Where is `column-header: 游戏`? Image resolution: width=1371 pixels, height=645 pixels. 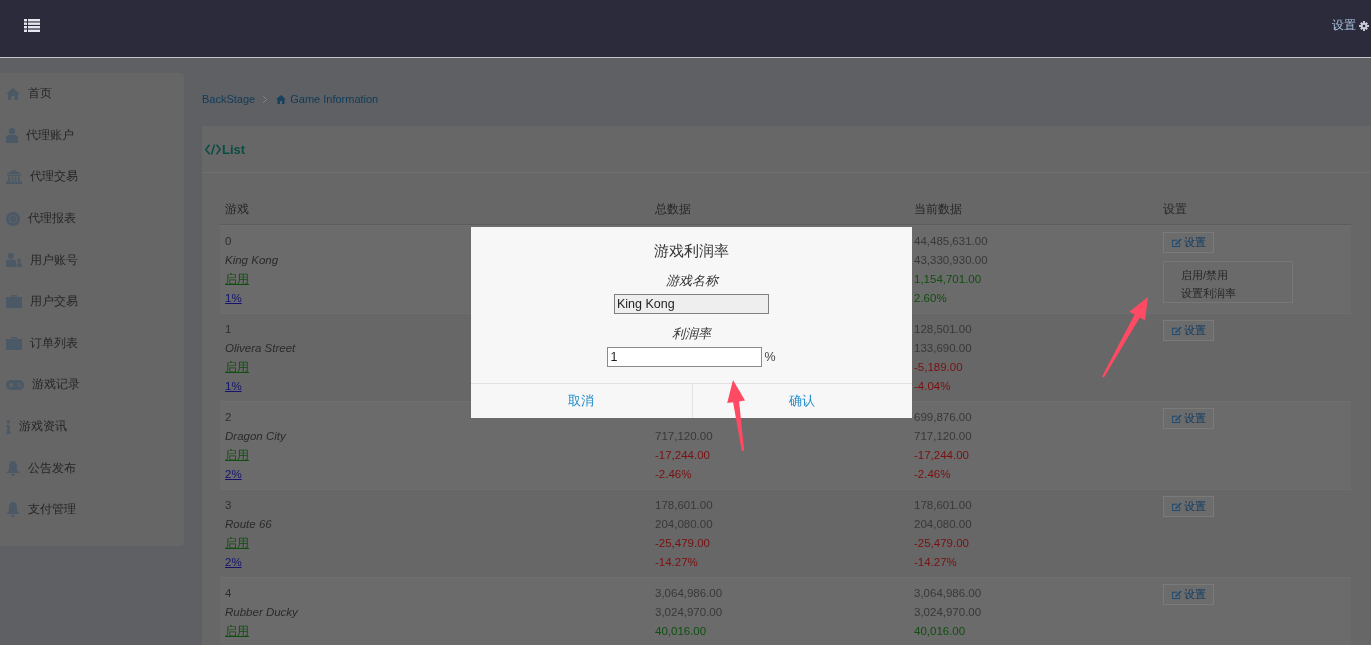
column-header: 游戏 is located at coordinates (237, 209).